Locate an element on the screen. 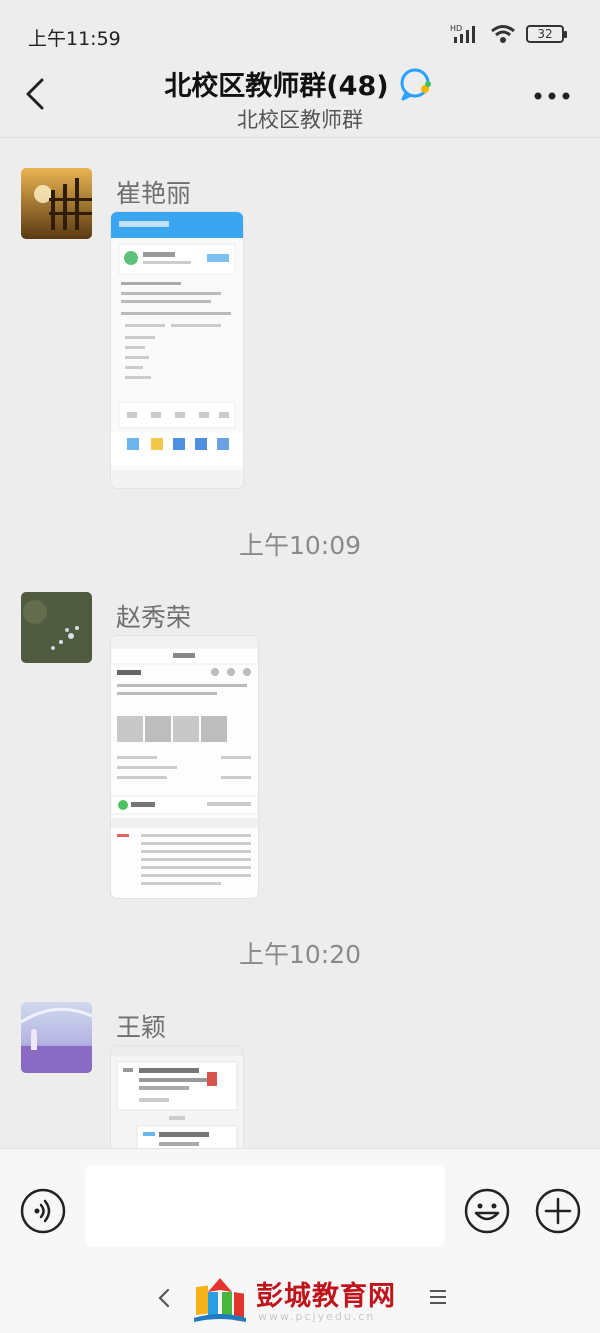 This screenshot has width=600, height=1333. title-row: 北校区教师群(48) is located at coordinates (300, 83).